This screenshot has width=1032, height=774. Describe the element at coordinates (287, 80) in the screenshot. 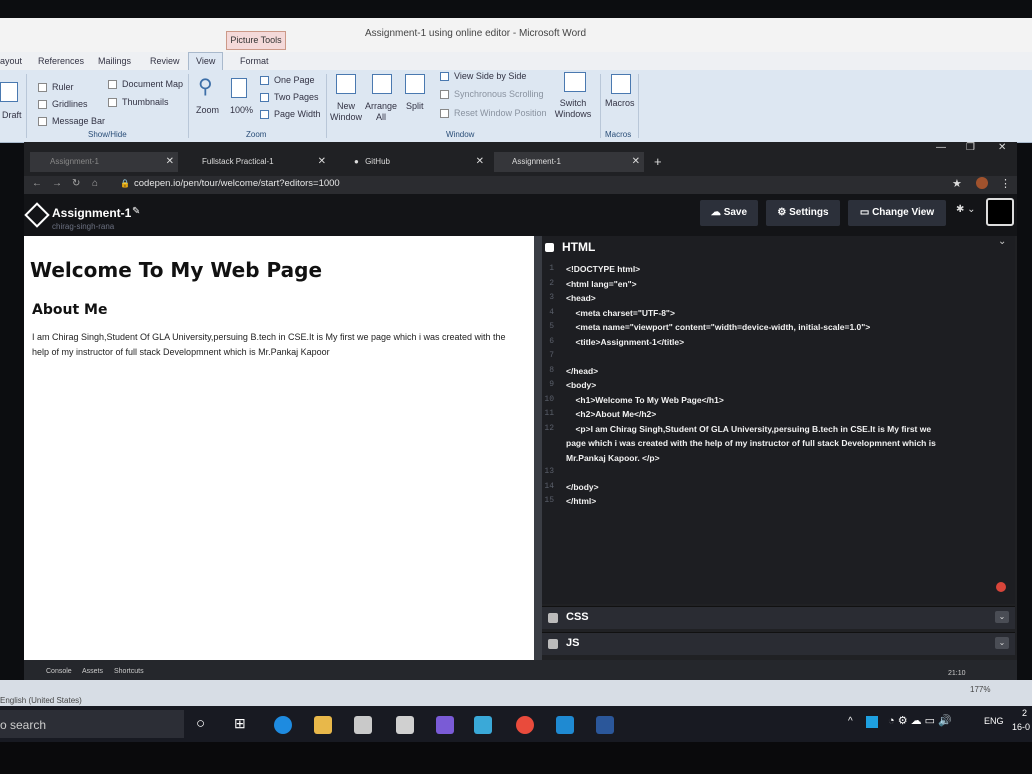

I see `one-page-button: One Page` at that location.